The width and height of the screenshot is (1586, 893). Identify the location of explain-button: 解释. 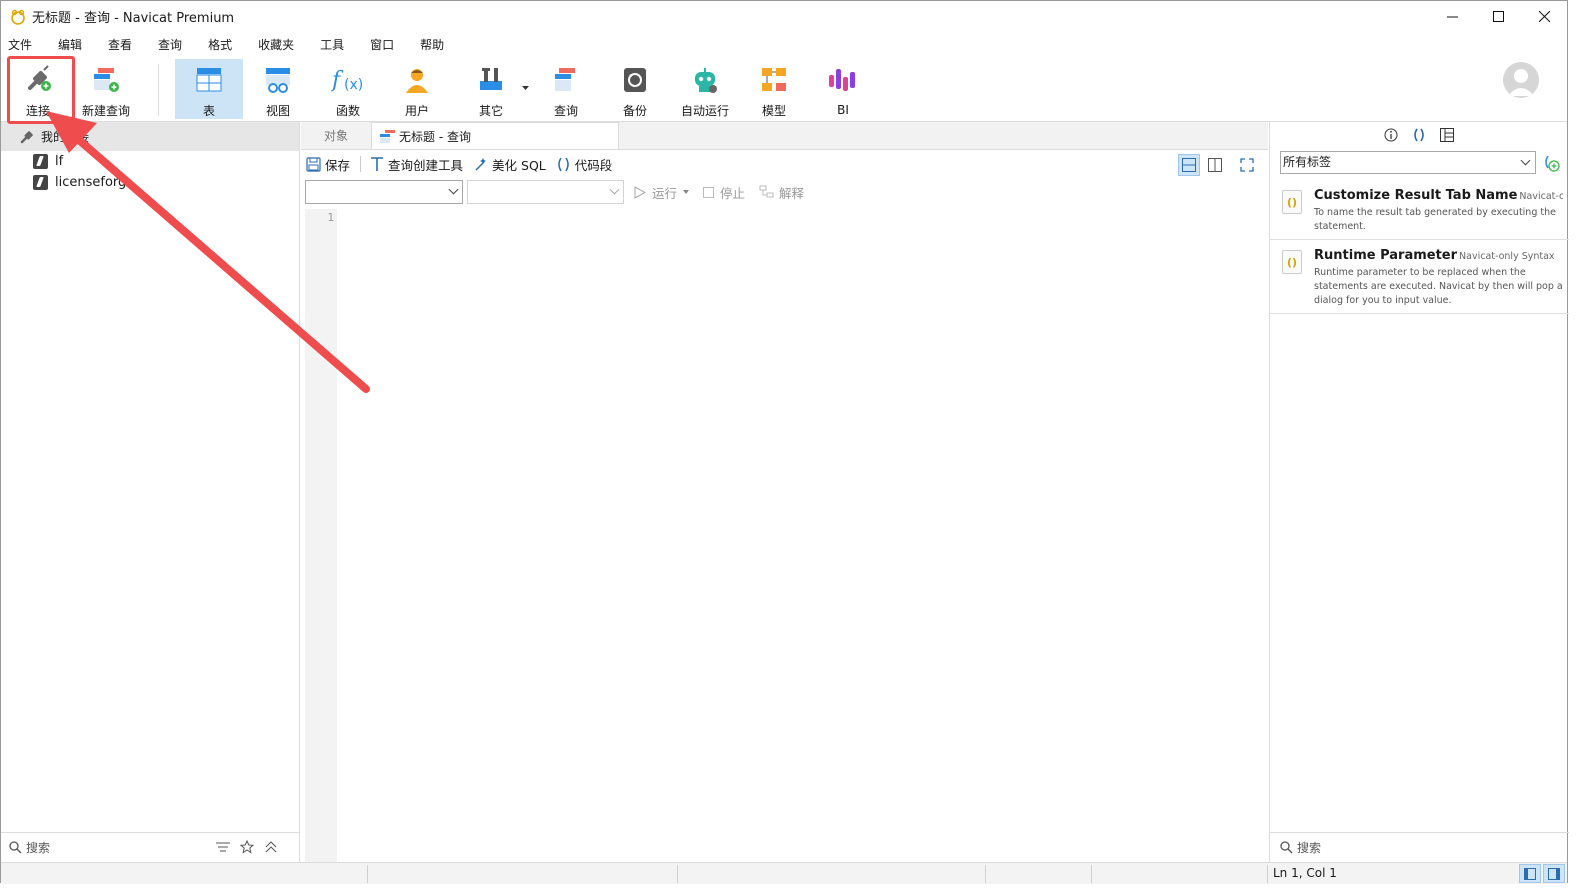
(781, 192).